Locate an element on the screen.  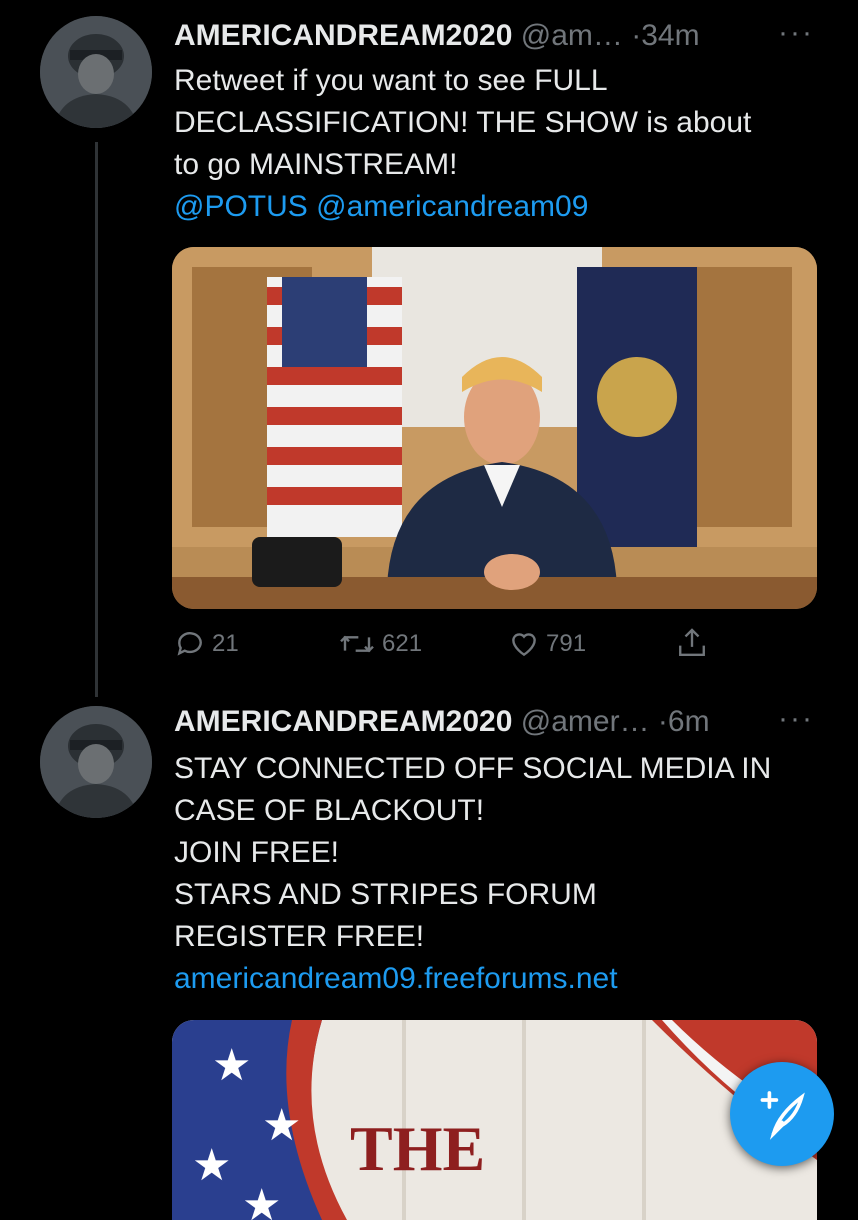
like-button: 791 is located at coordinates (547, 644).